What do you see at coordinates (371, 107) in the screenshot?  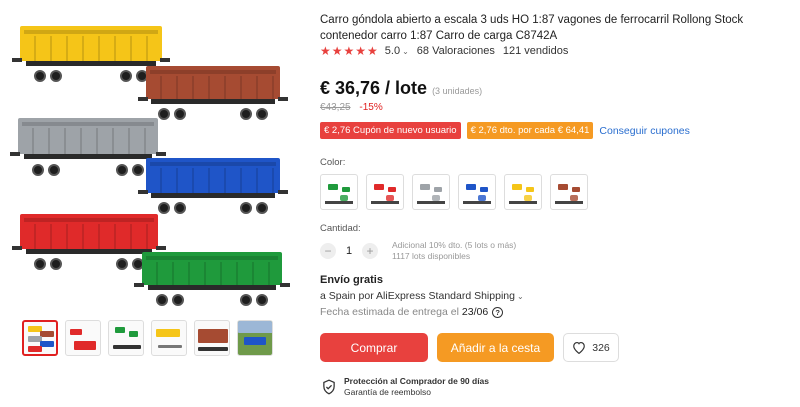 I see `discount-badge: -15%` at bounding box center [371, 107].